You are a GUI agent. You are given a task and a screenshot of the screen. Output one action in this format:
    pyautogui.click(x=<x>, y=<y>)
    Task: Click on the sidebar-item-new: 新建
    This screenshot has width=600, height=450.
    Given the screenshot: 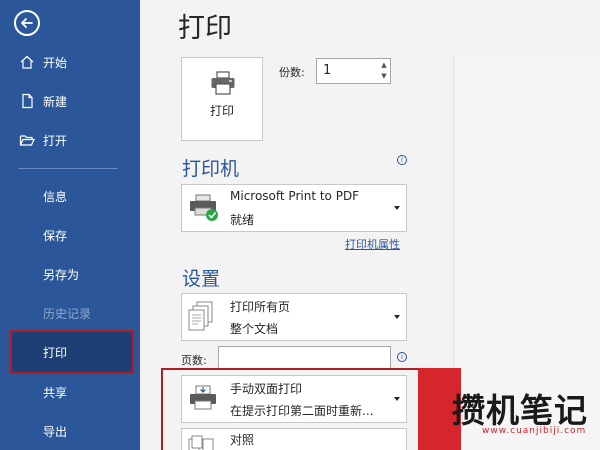 What is the action you would take?
    pyautogui.click(x=70, y=101)
    